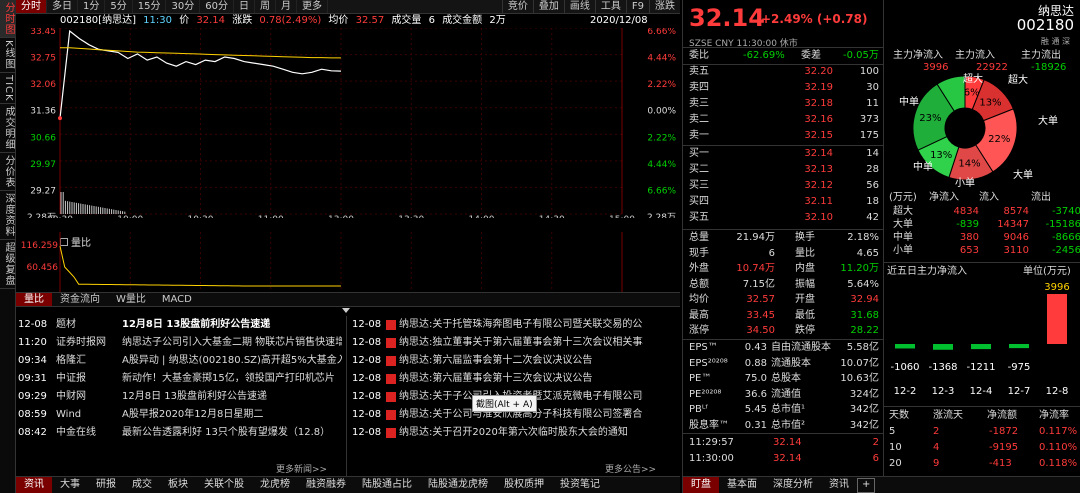 The image size is (1080, 493). What do you see at coordinates (703, 347) in the screenshot?
I see `fund-label: EPS™` at bounding box center [703, 347].